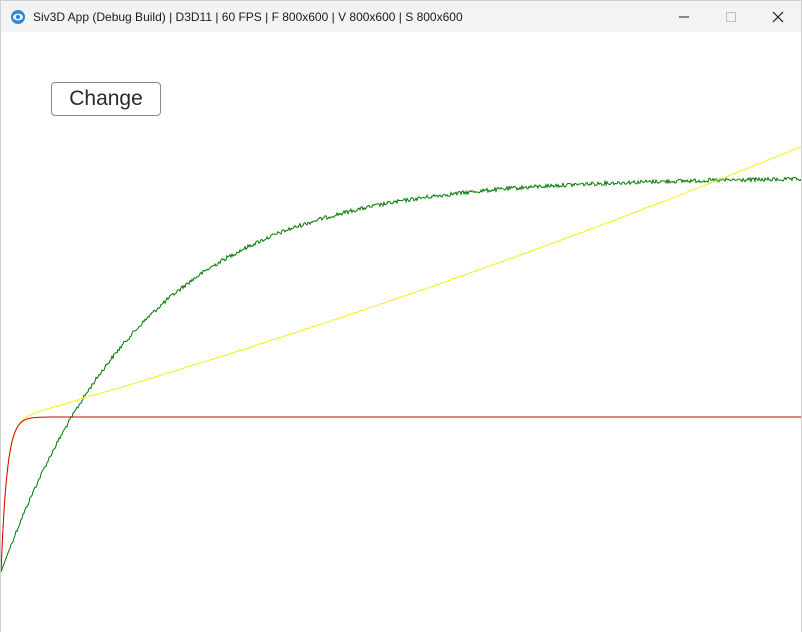 This screenshot has width=802, height=632. I want to click on close-icon, so click(777, 16).